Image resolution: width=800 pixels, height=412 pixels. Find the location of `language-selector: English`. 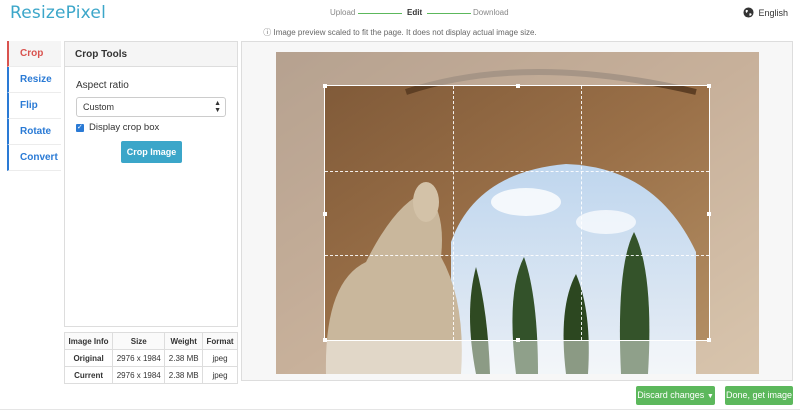

language-selector: English is located at coordinates (765, 12).